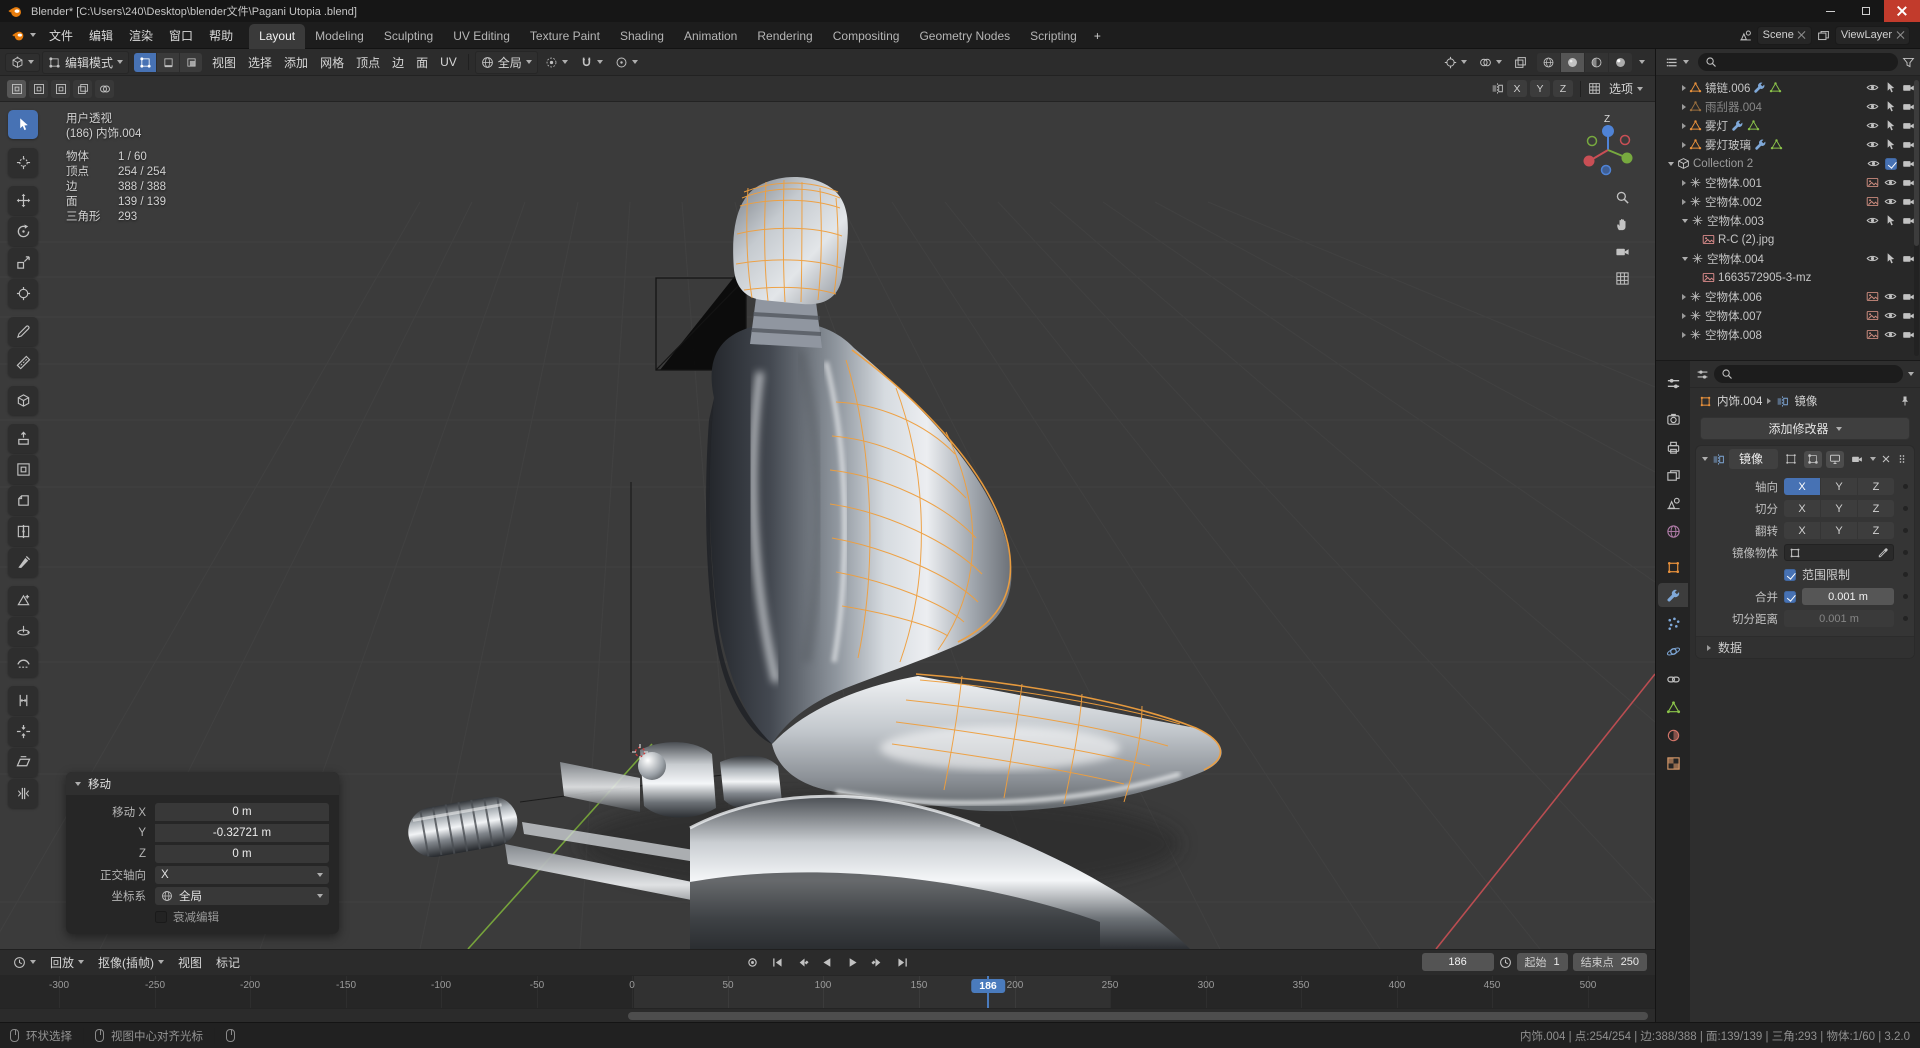 The image size is (1920, 1048). Describe the element at coordinates (1705, 459) in the screenshot. I see `collapse-icon` at that location.